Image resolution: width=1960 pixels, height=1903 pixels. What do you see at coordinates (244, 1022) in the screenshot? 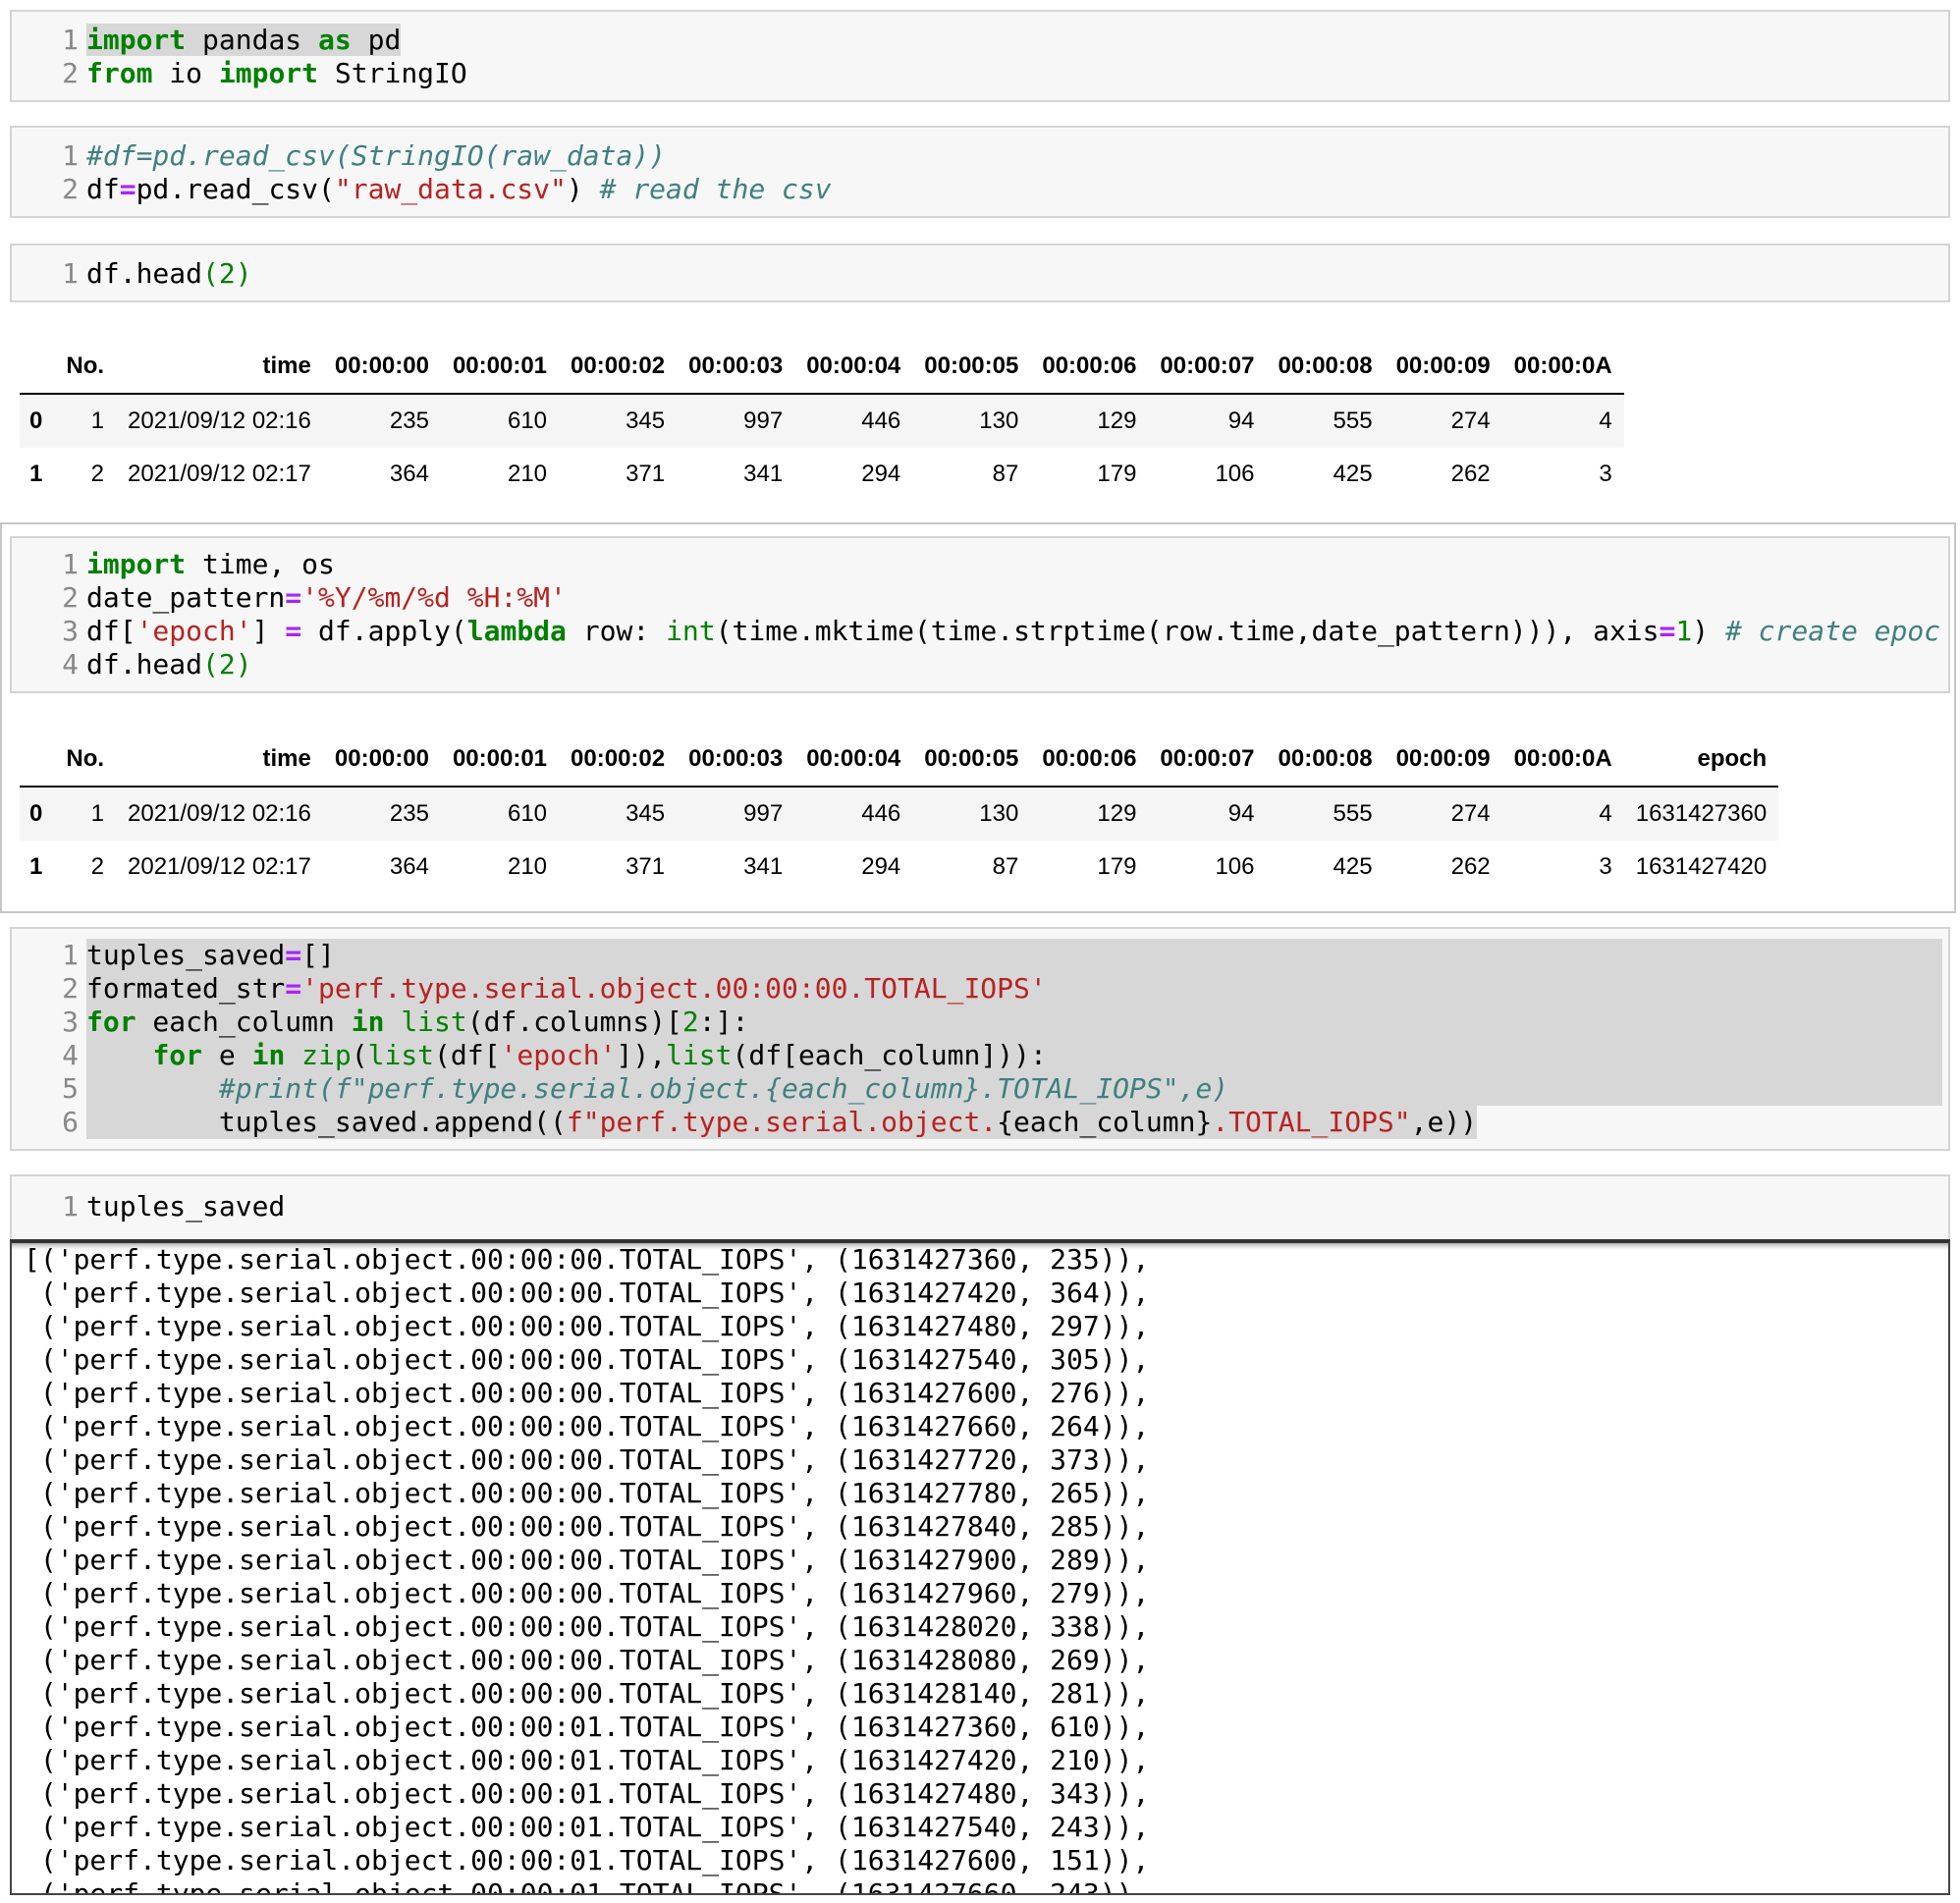
I see `code-text: each_column` at bounding box center [244, 1022].